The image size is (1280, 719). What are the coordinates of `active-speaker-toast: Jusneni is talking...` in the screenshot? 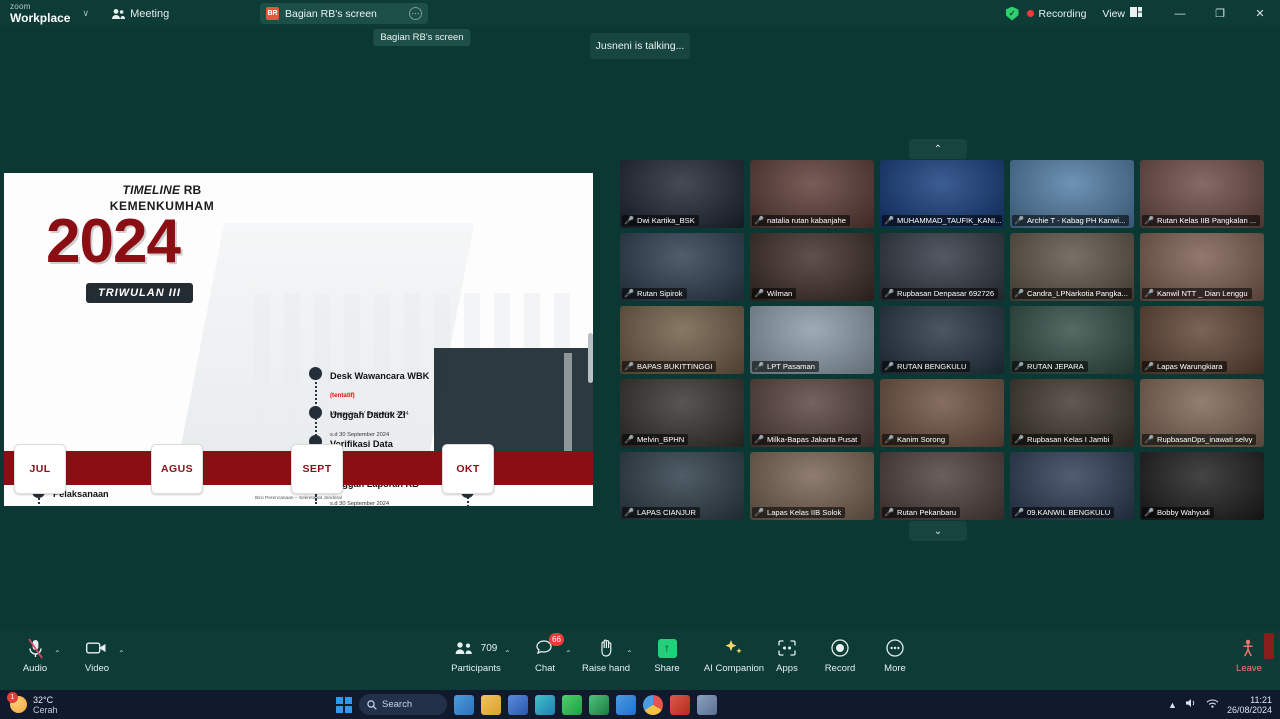 It's located at (640, 46).